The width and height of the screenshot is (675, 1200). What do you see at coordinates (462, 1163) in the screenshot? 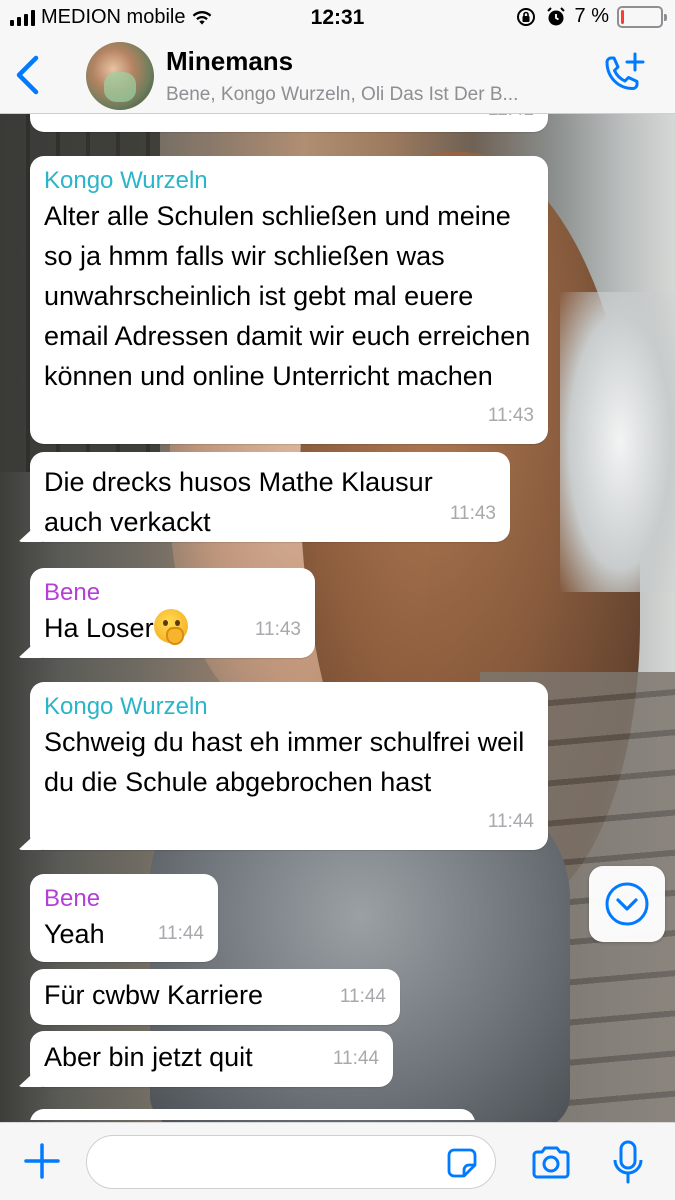
I see `sticker-icon` at bounding box center [462, 1163].